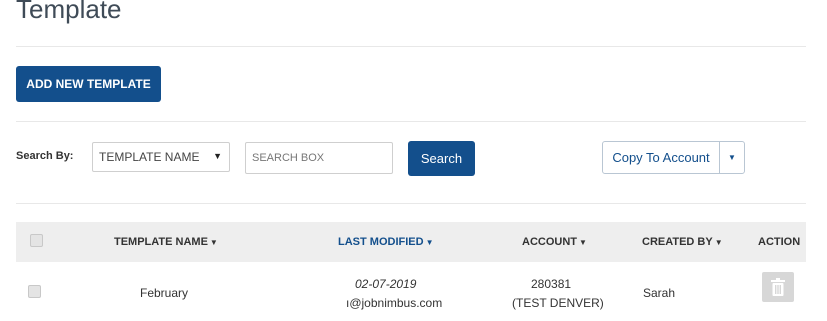  What do you see at coordinates (34, 291) in the screenshot?
I see `row-checkbox` at bounding box center [34, 291].